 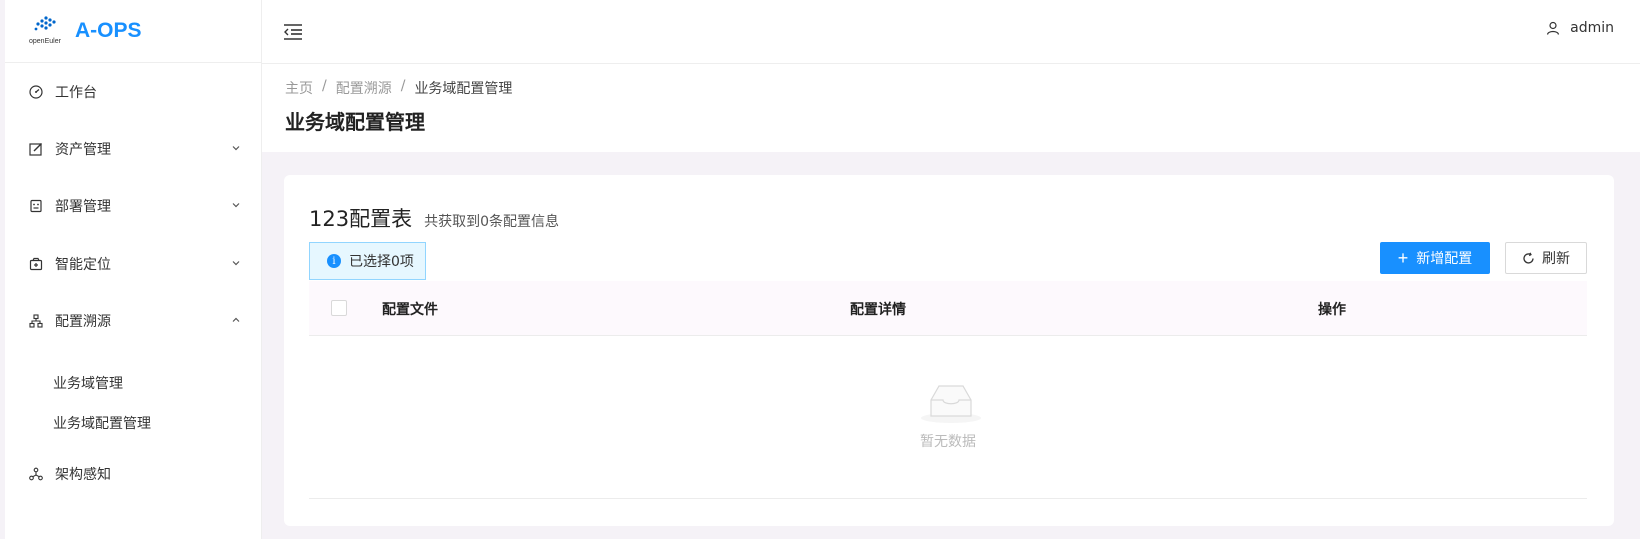 I want to click on sidebar-item-label: 资产管理, so click(x=83, y=150).